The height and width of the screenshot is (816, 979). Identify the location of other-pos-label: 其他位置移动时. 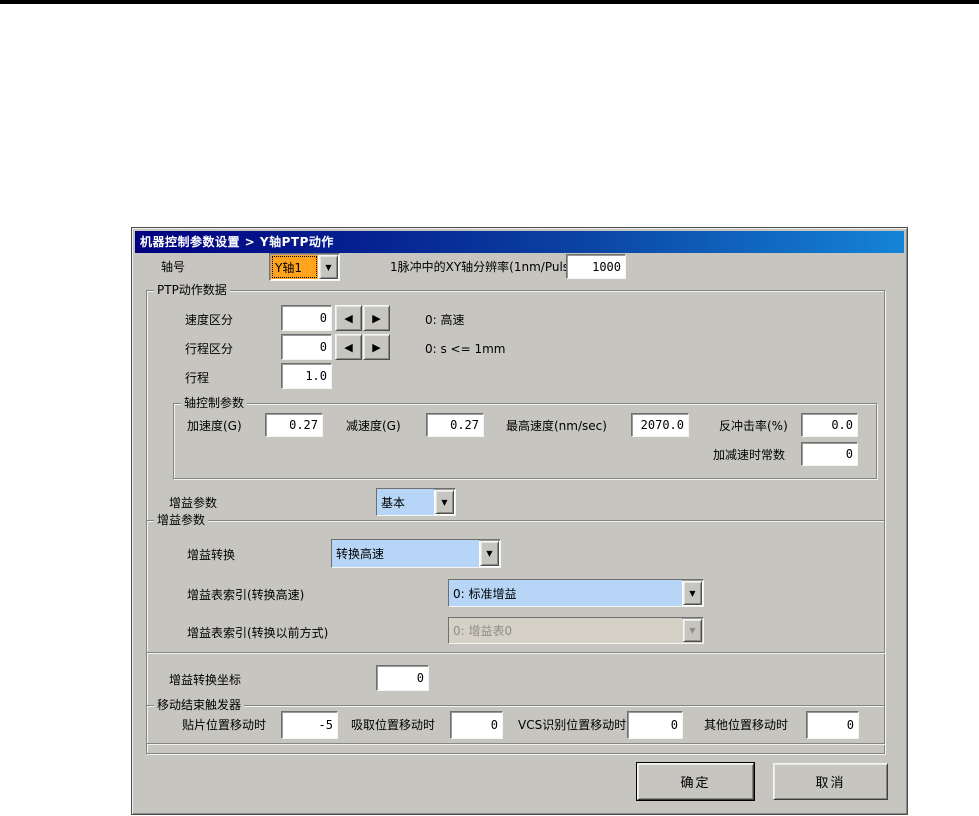
(746, 725).